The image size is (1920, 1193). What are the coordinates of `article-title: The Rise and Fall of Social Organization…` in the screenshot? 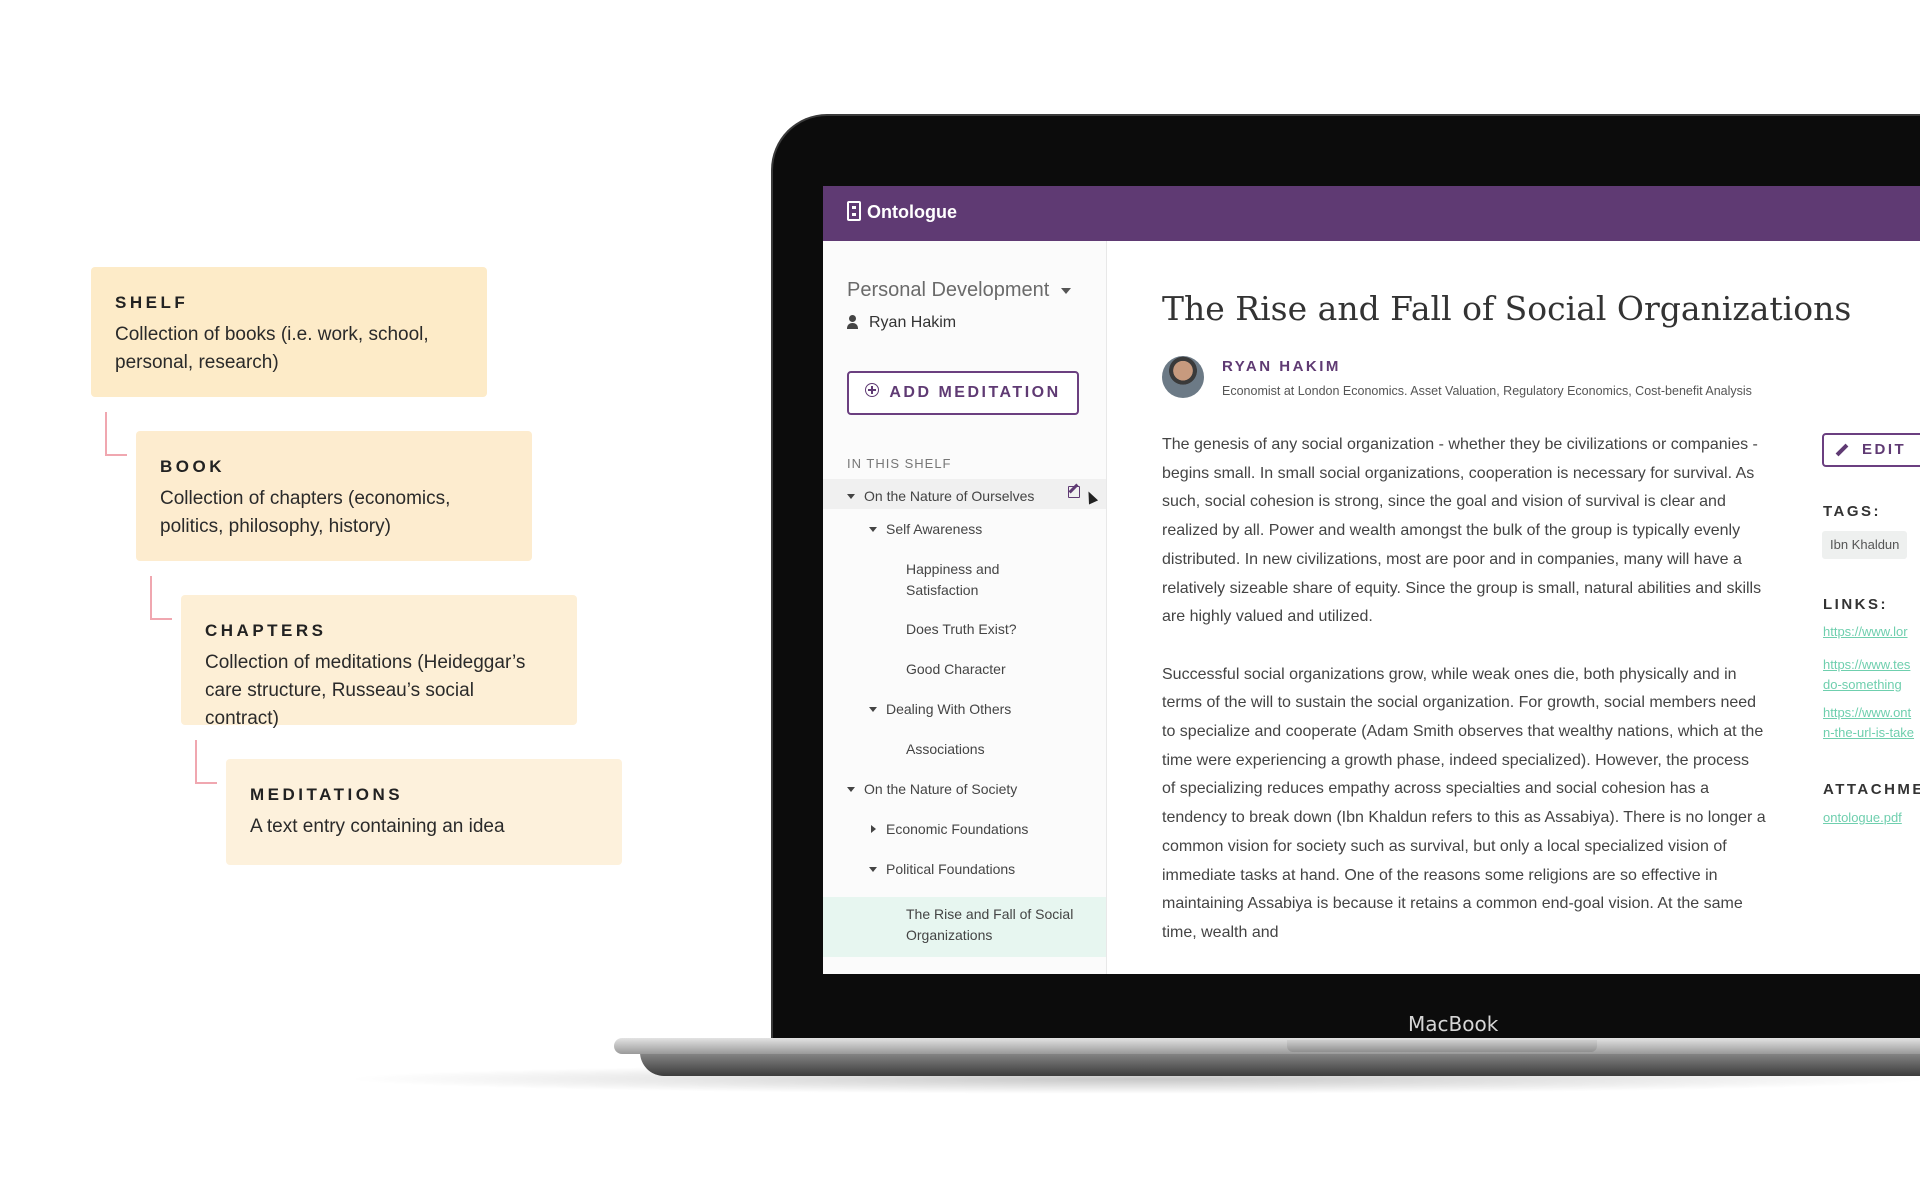 It's located at (1507, 308).